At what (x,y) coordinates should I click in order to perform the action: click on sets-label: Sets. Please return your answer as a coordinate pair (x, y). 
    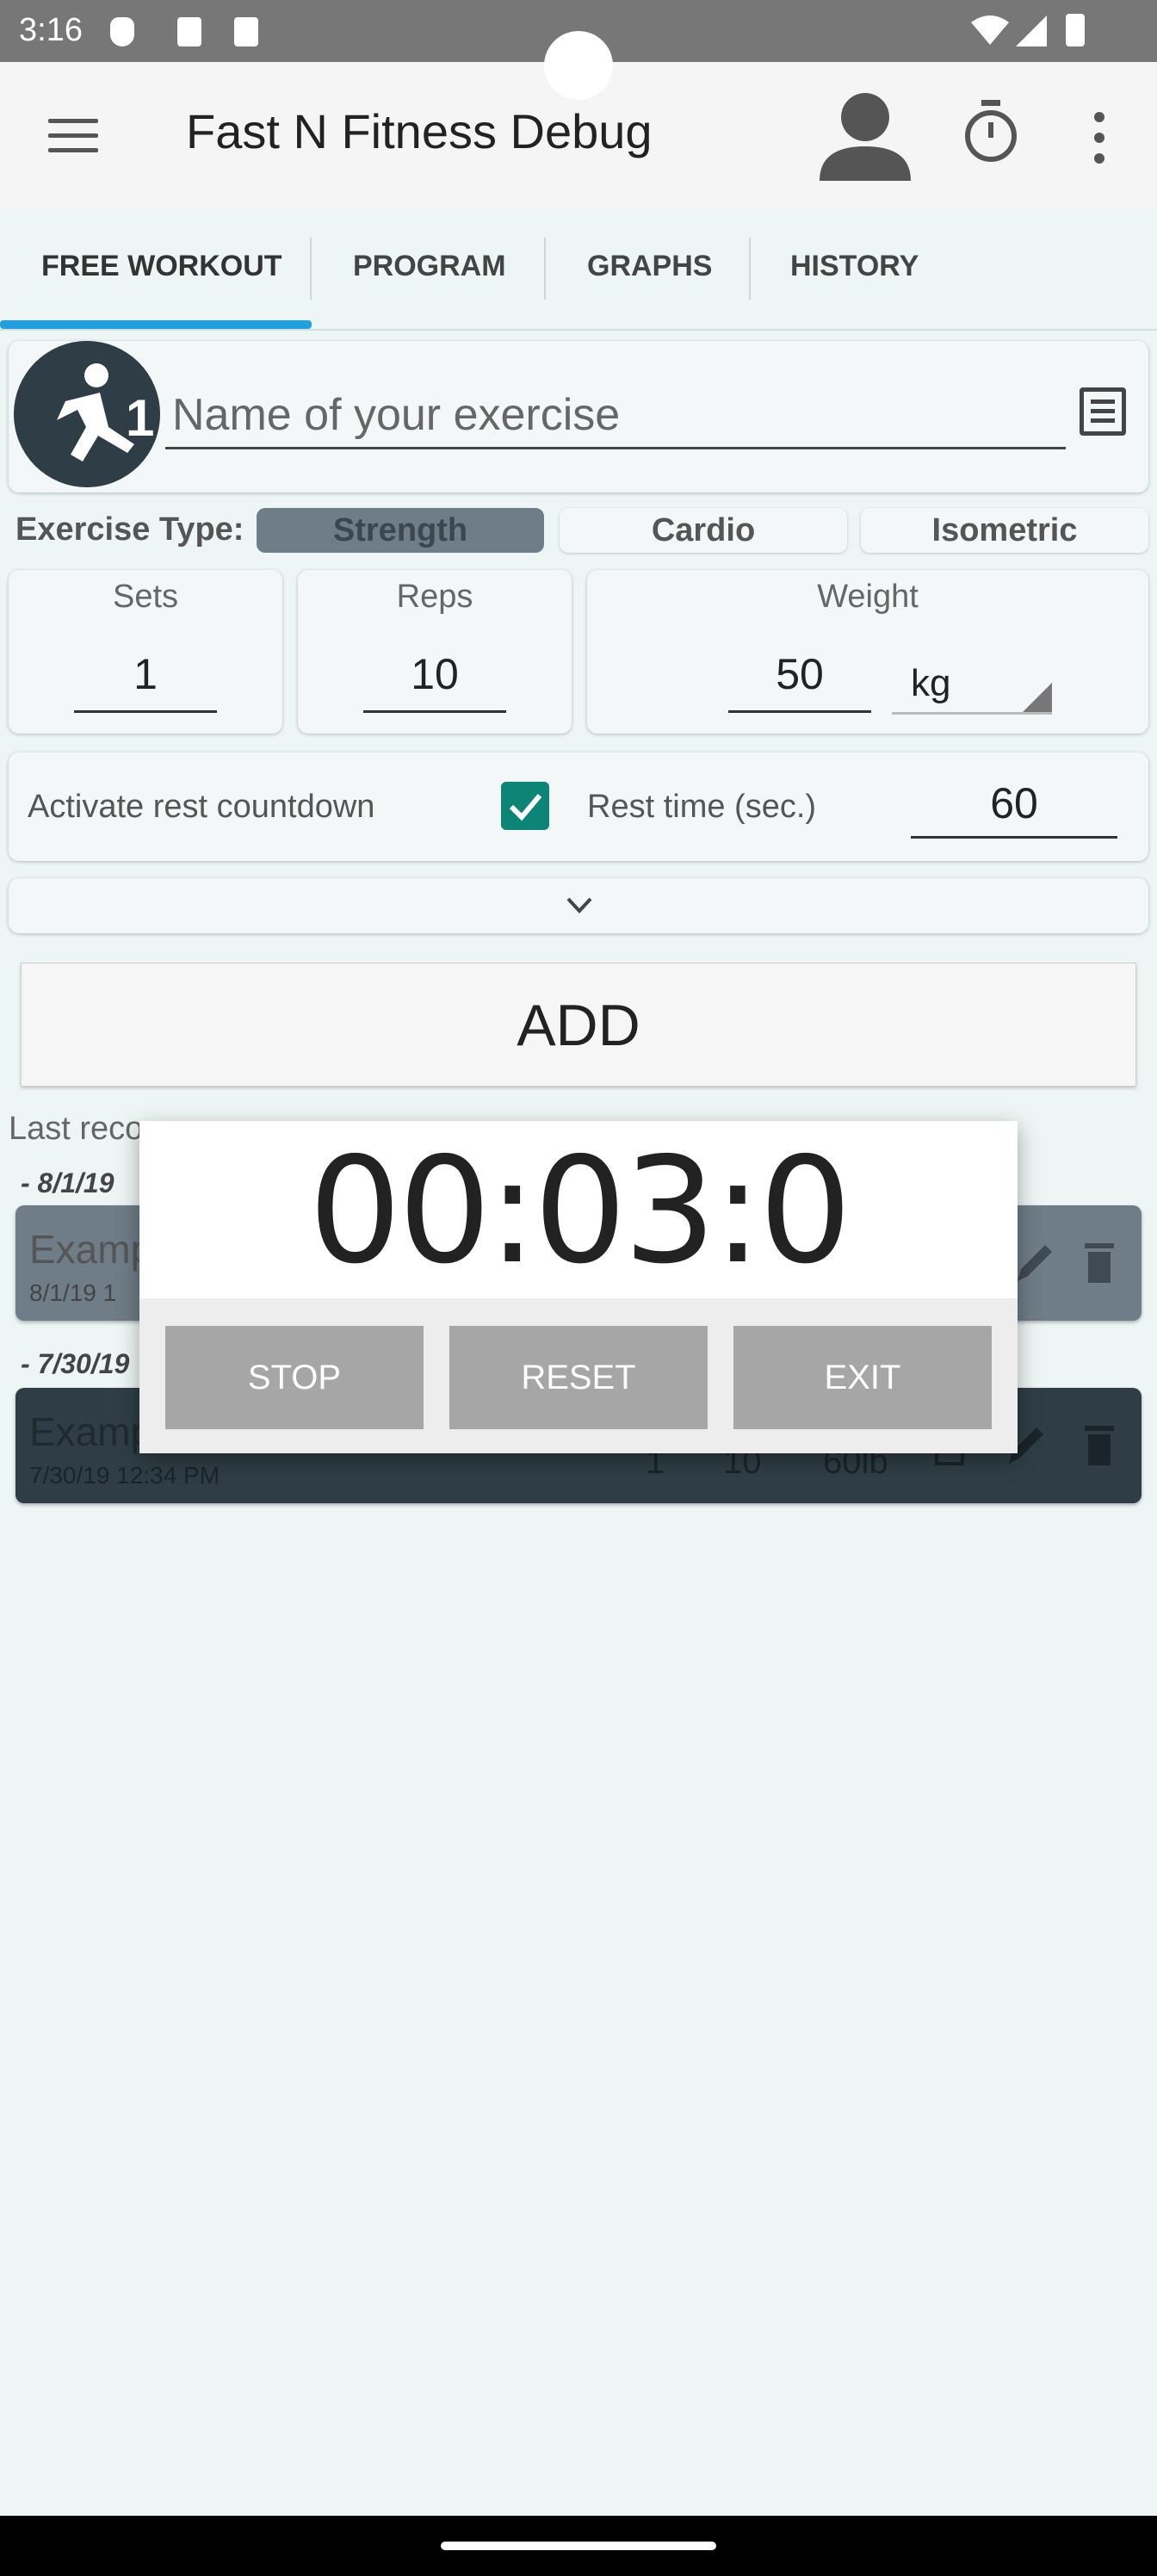
    Looking at the image, I should click on (146, 597).